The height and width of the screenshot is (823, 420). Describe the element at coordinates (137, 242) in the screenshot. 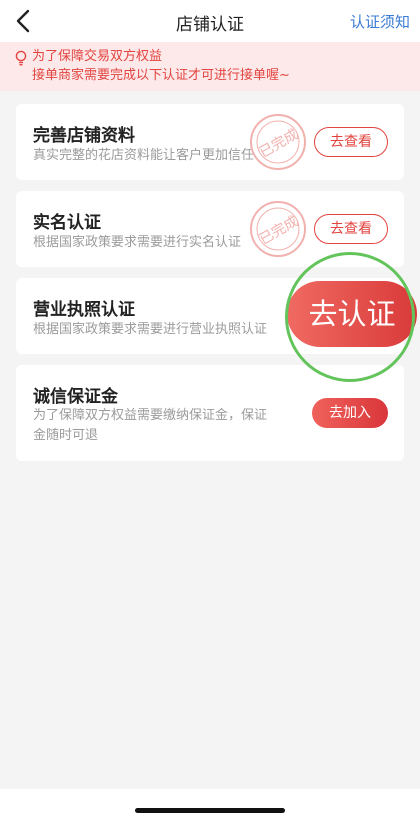

I see `card-desc: 根据国家政策要求需要进行实名认证` at that location.